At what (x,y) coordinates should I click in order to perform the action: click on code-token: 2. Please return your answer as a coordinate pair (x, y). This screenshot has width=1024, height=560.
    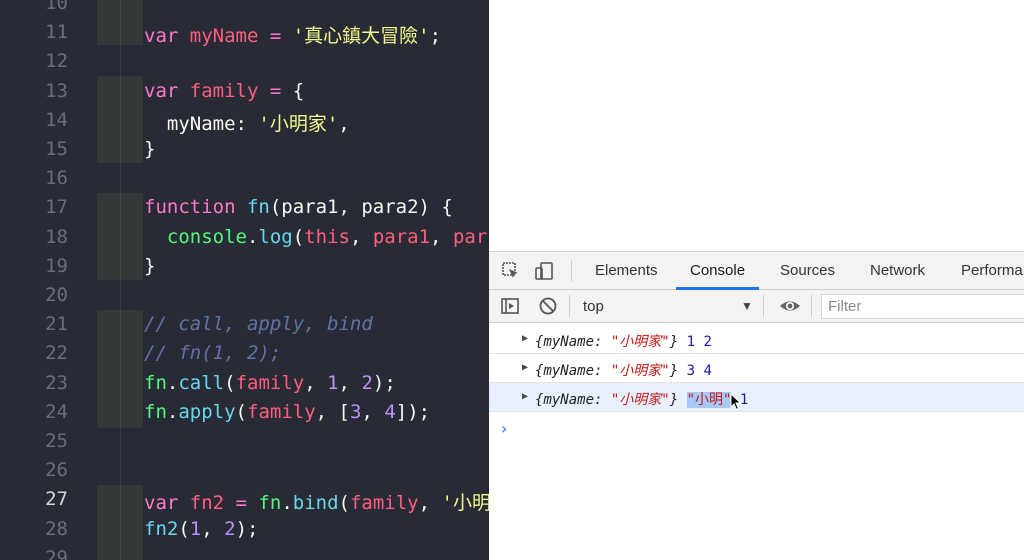
    Looking at the image, I should click on (230, 528).